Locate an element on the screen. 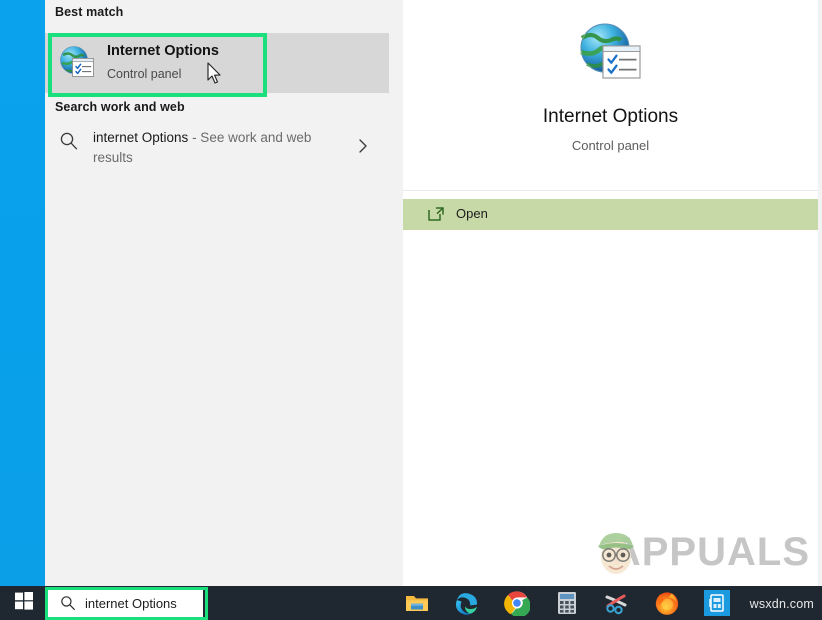 The height and width of the screenshot is (620, 822). microsoft-edge-icon is located at coordinates (467, 603).